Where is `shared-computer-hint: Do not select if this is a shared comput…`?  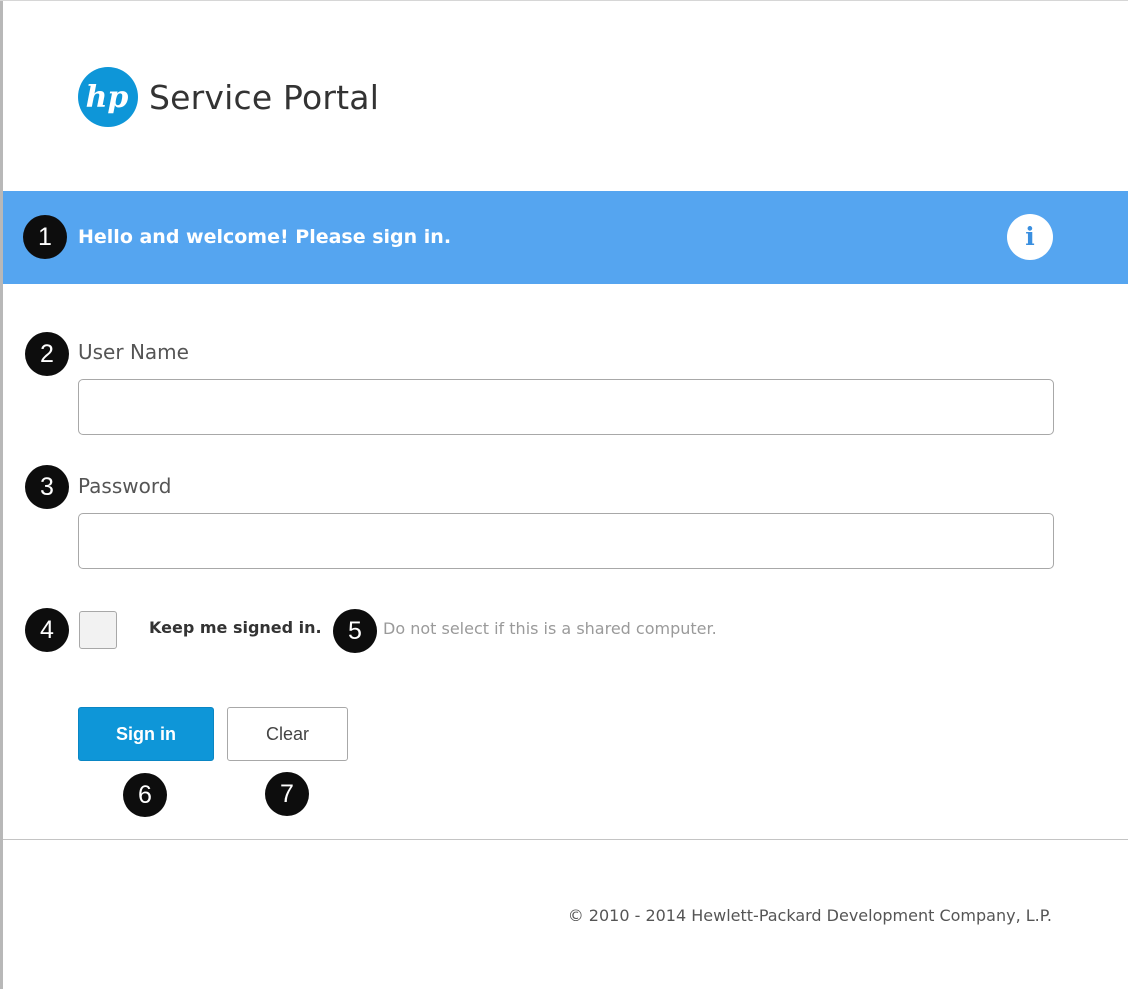 shared-computer-hint: Do not select if this is a shared comput… is located at coordinates (550, 628).